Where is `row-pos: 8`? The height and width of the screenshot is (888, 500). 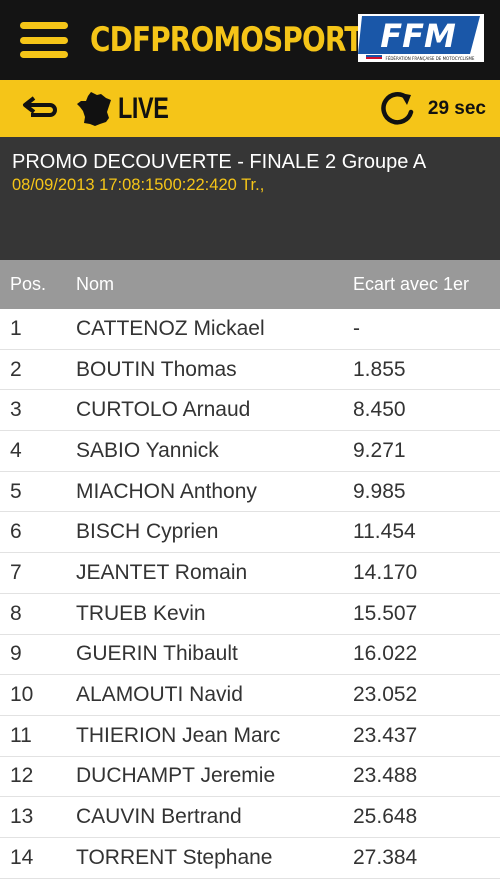 row-pos: 8 is located at coordinates (16, 613).